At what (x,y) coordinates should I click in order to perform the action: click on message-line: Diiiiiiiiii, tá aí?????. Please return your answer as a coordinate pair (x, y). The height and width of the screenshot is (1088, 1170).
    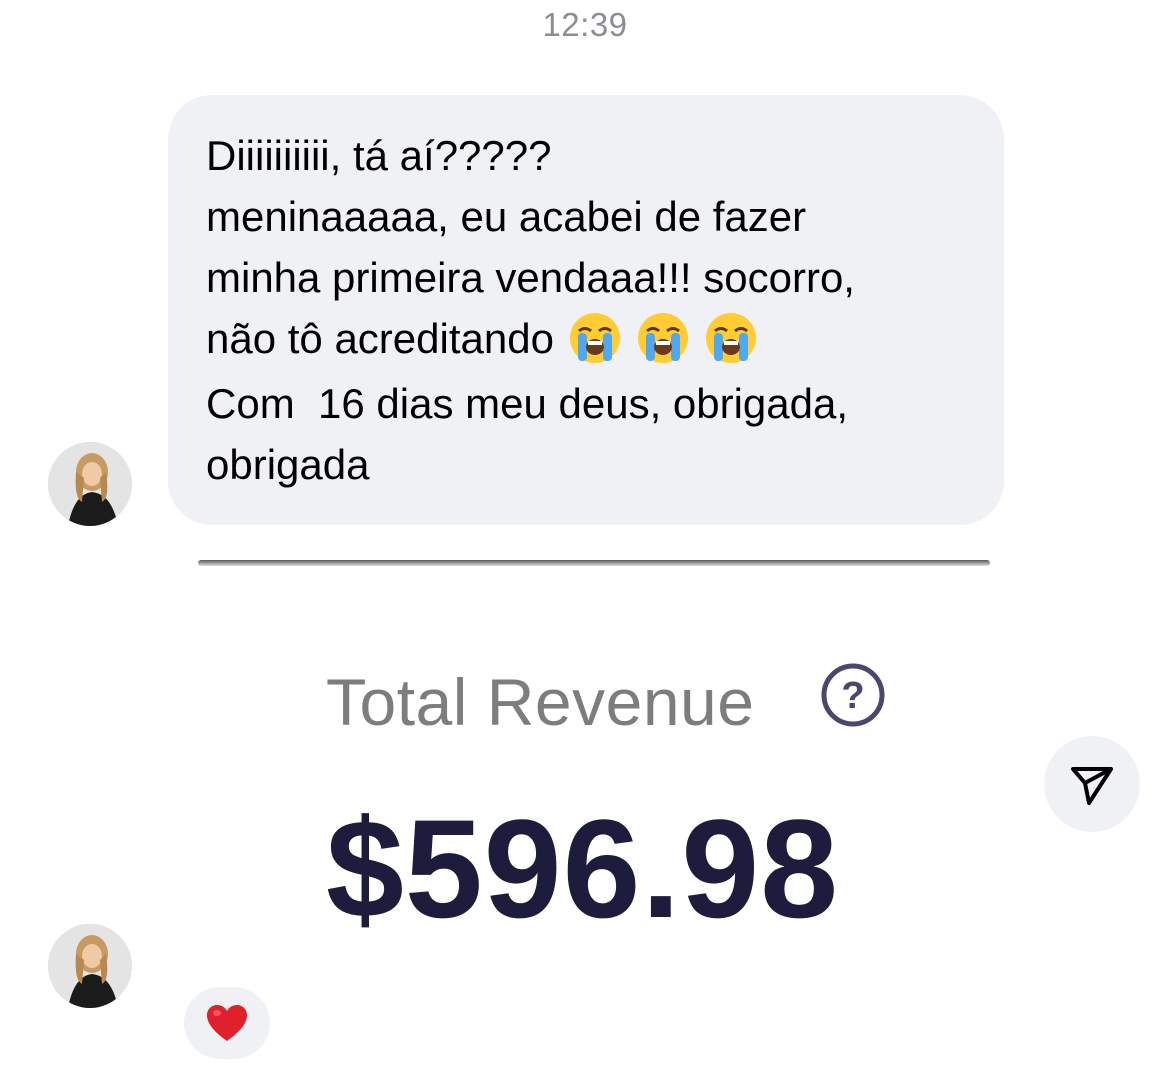
    Looking at the image, I should click on (379, 155).